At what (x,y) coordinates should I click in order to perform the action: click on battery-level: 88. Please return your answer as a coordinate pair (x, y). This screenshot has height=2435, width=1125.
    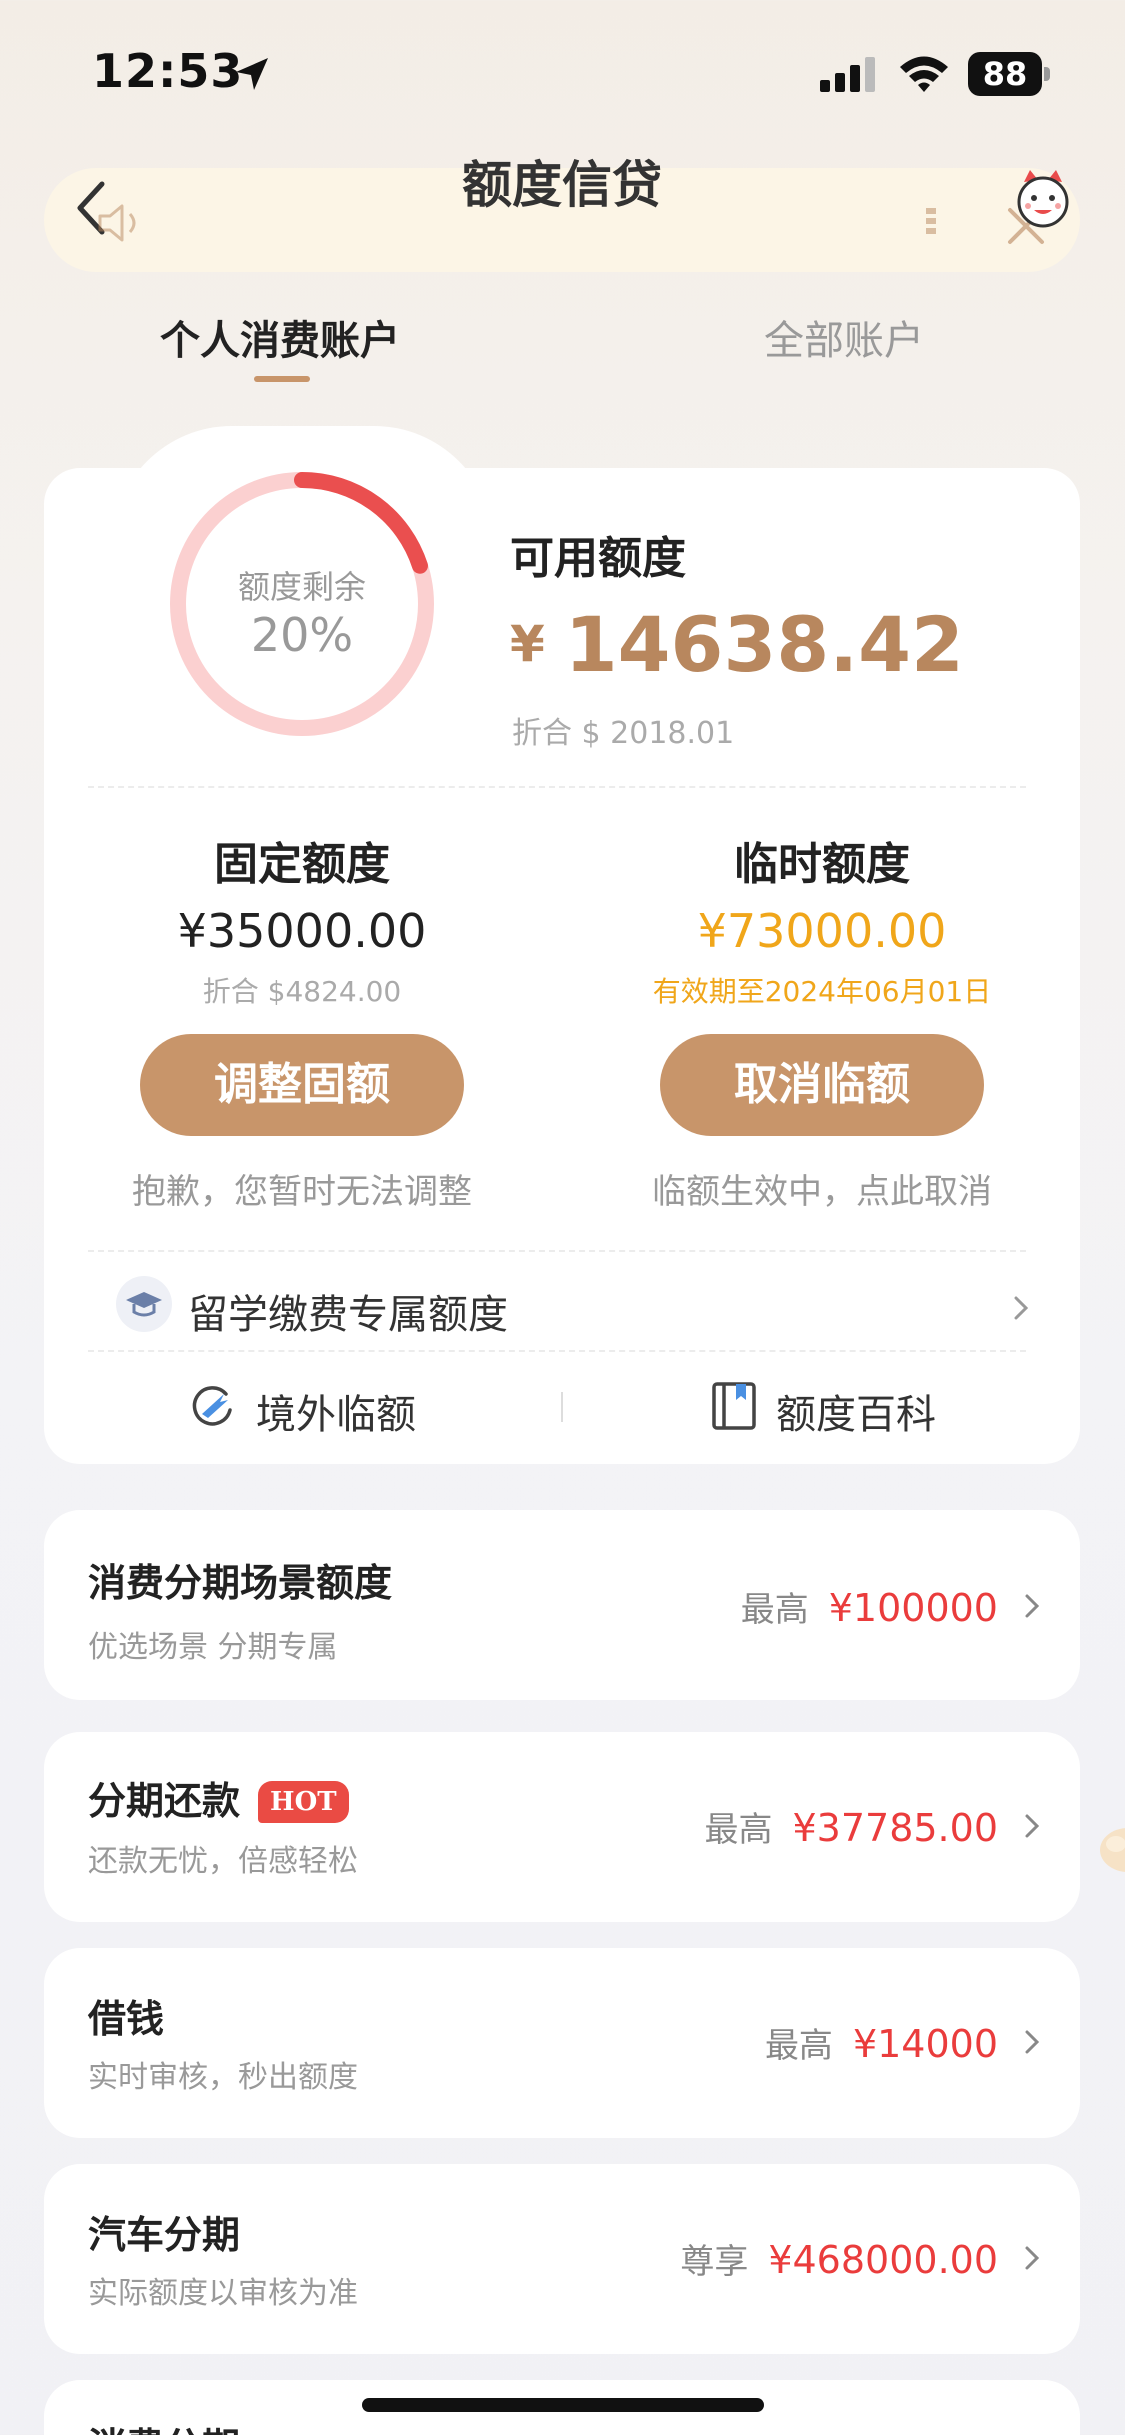
    Looking at the image, I should click on (1005, 74).